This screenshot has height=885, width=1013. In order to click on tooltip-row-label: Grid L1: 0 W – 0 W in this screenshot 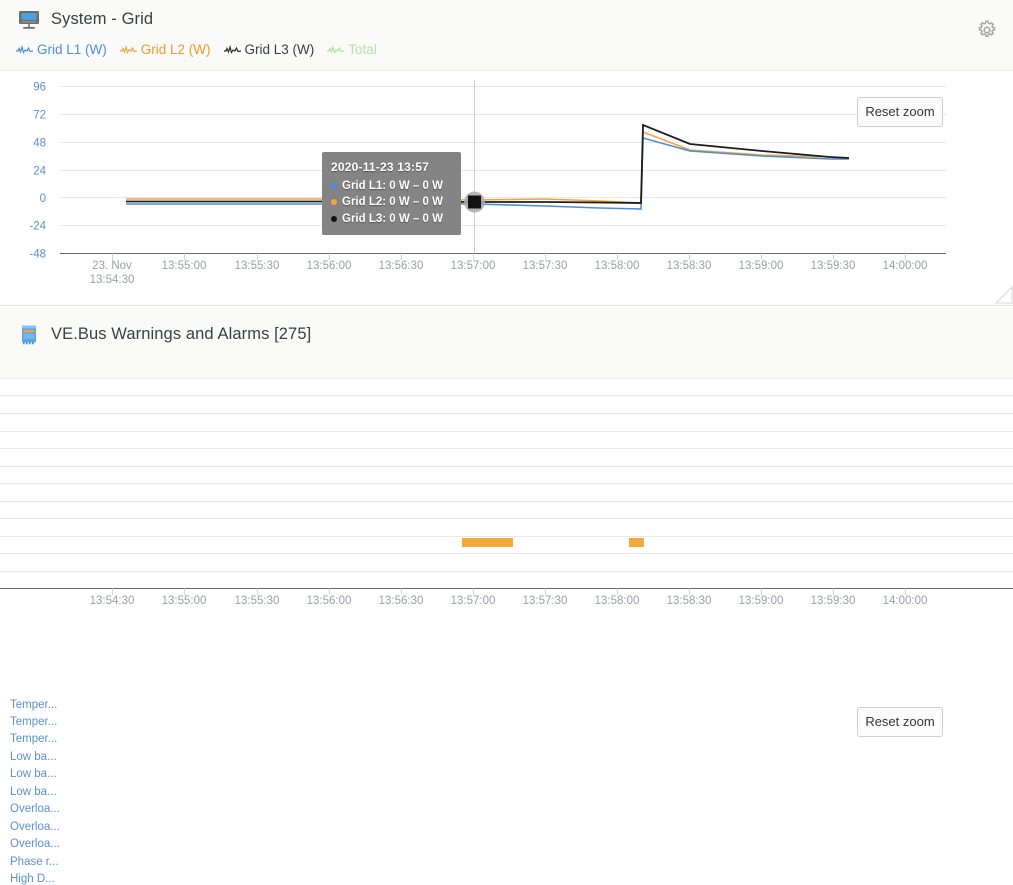, I will do `click(392, 185)`.